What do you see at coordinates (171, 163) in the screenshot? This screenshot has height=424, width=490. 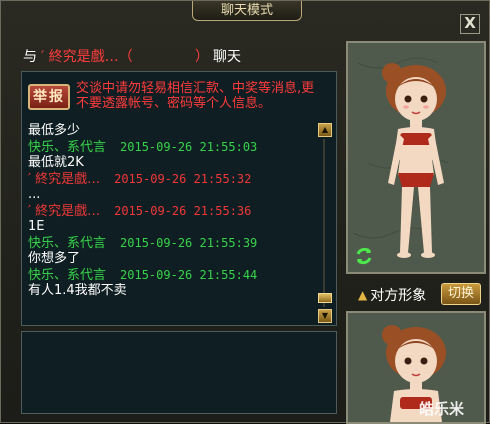 I see `message-text-line: 最低就2K` at bounding box center [171, 163].